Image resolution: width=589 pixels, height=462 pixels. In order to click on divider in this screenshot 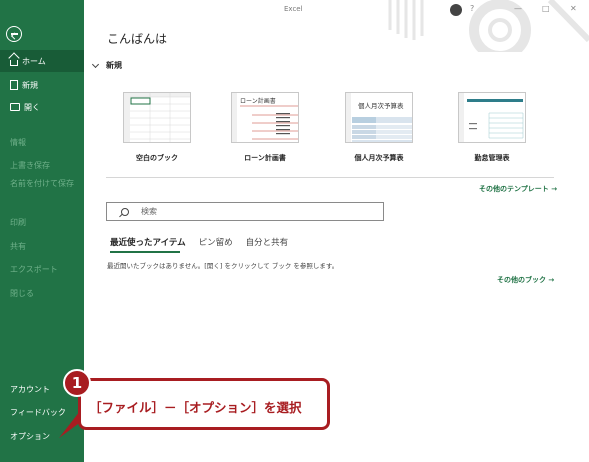, I will do `click(330, 177)`.